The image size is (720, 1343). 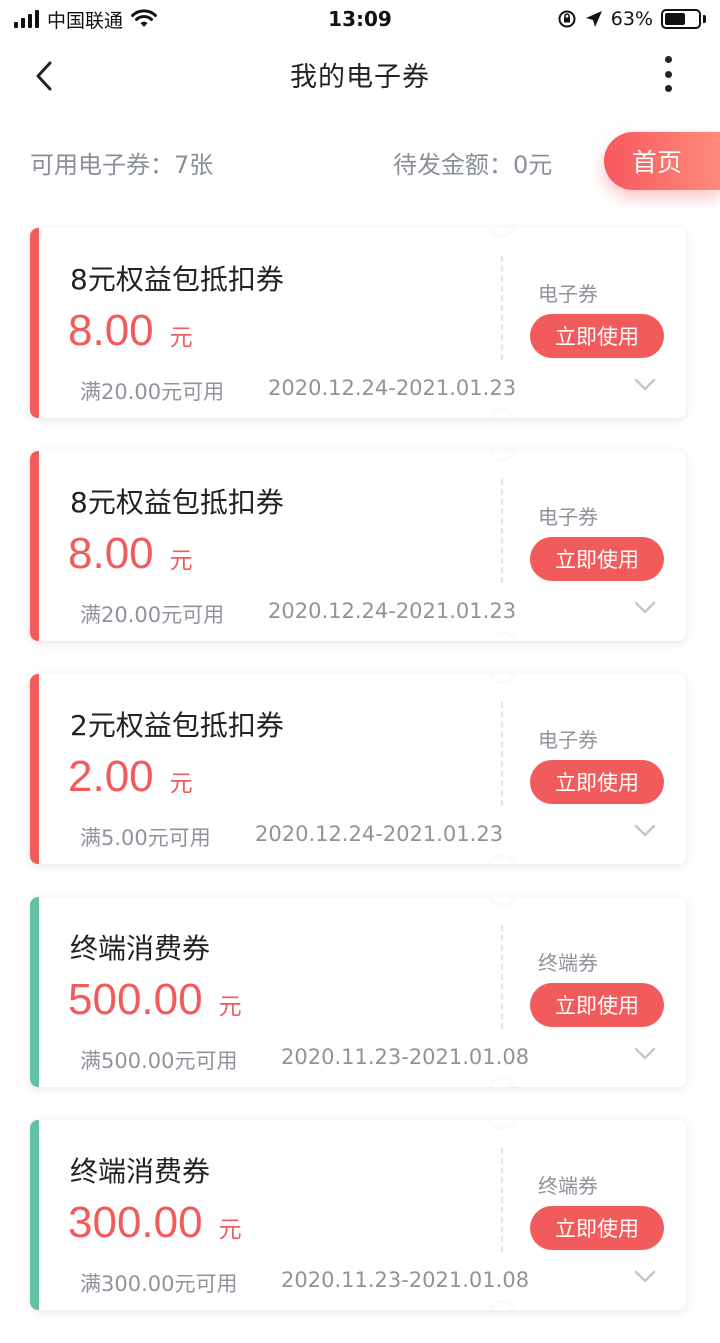 I want to click on coupon-amount-group: 2.00 元, so click(x=130, y=777).